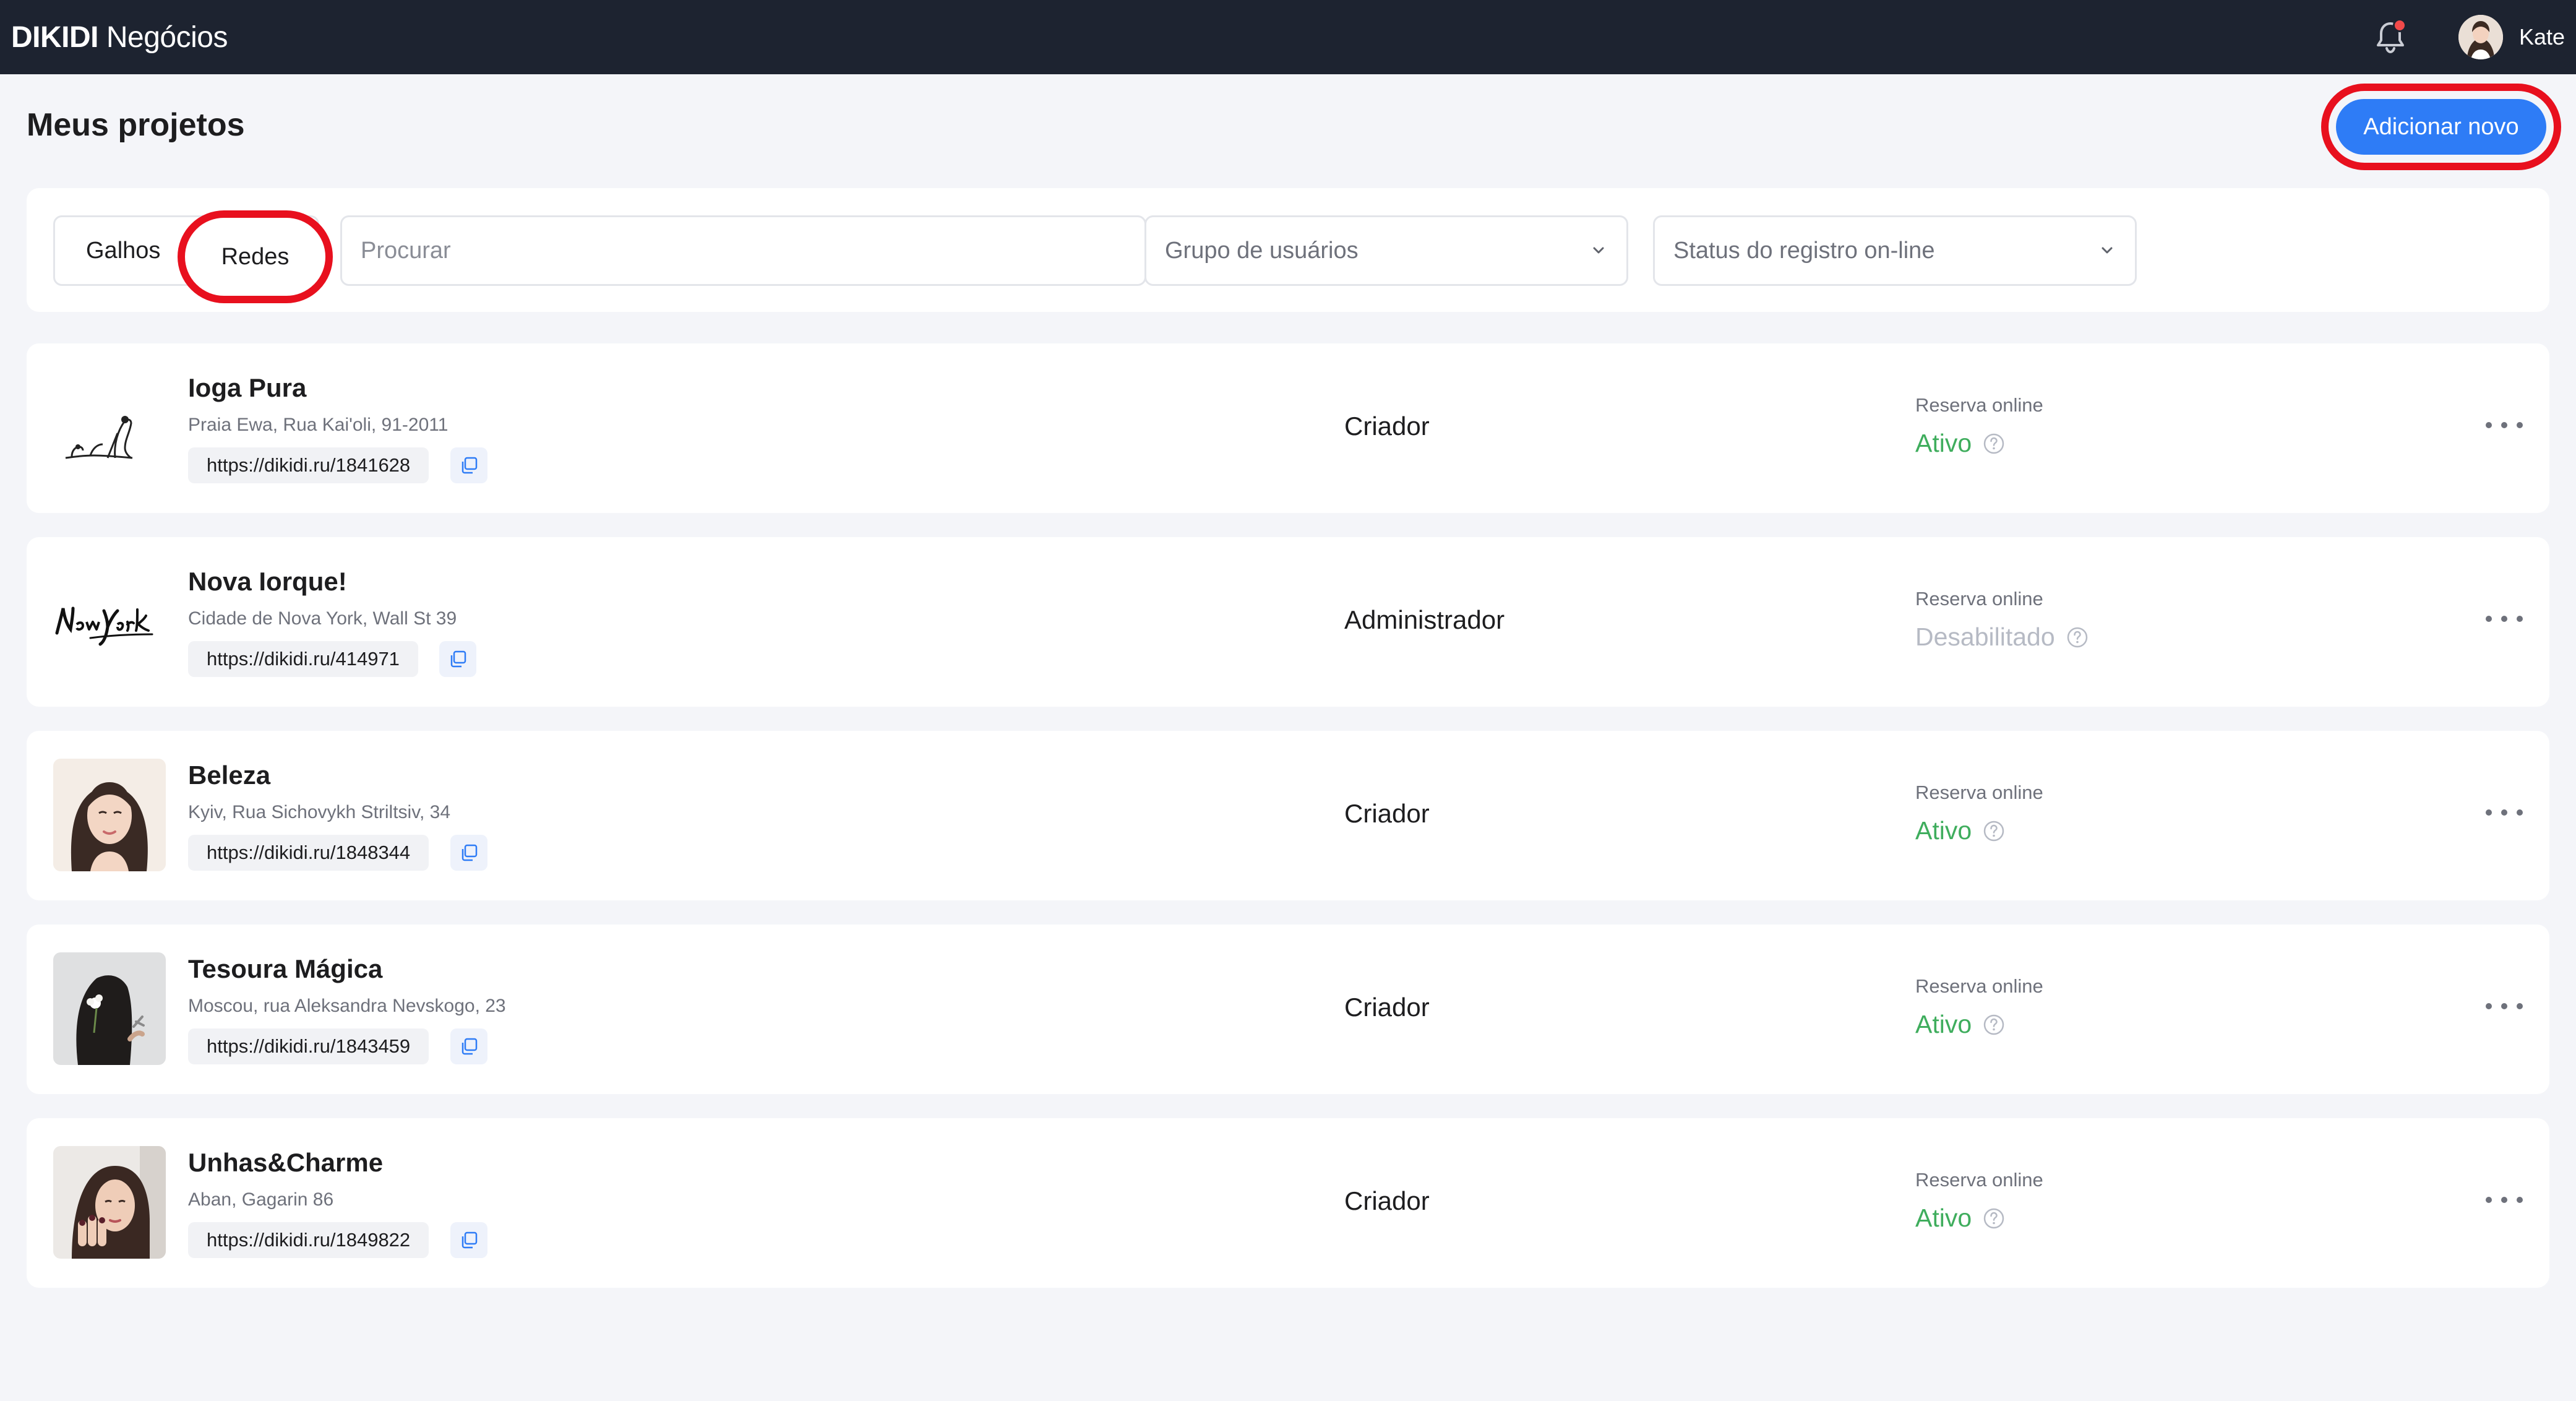 The width and height of the screenshot is (2576, 1401). I want to click on project-address: Moscou, rua Aleksandra Nevskogo, 23, so click(347, 1006).